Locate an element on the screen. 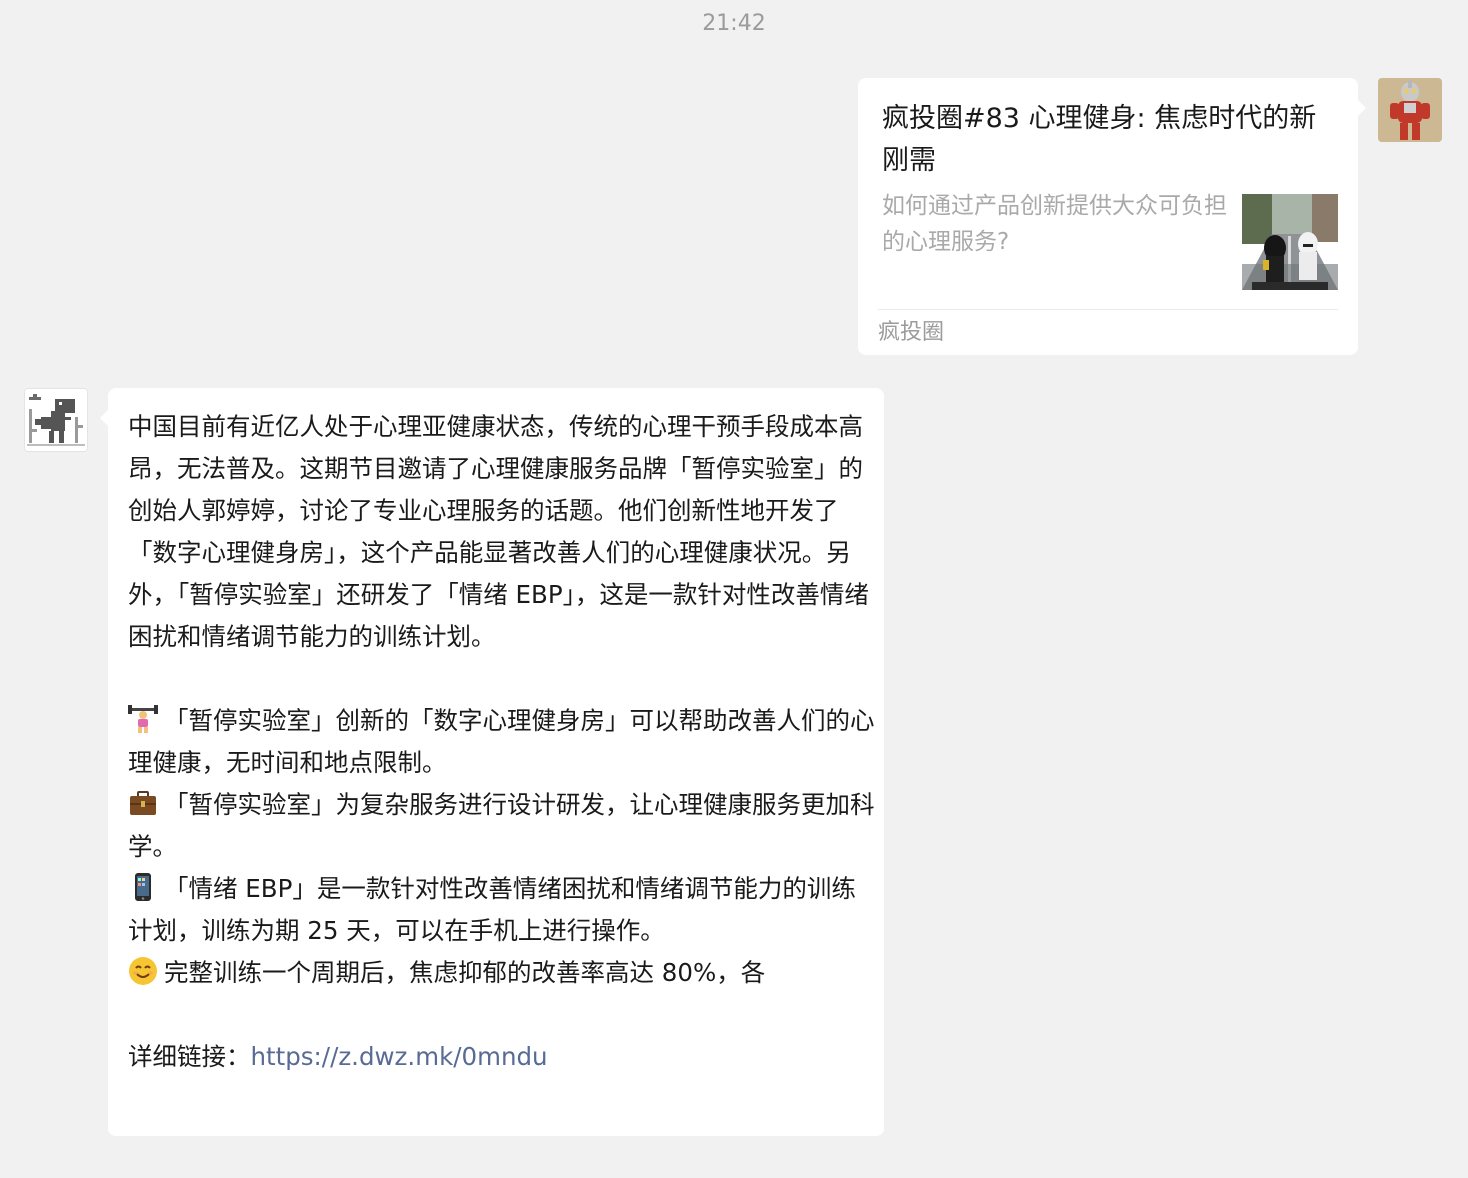 This screenshot has height=1178, width=1468. mobile-phone-emoji is located at coordinates (143, 887).